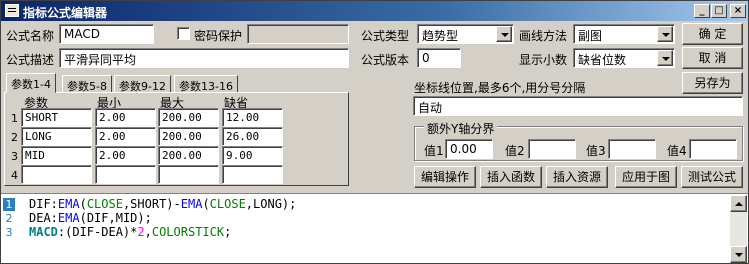  I want to click on value3-input, so click(632, 149).